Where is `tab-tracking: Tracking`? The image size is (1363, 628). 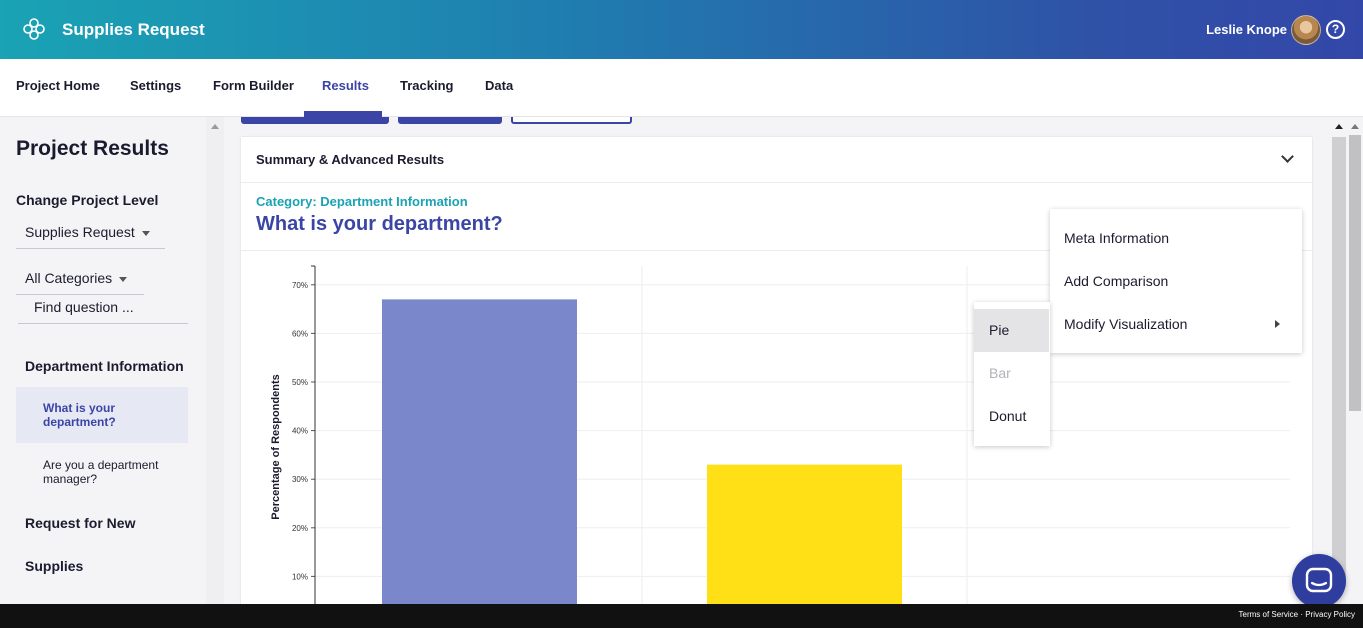
tab-tracking: Tracking is located at coordinates (426, 85).